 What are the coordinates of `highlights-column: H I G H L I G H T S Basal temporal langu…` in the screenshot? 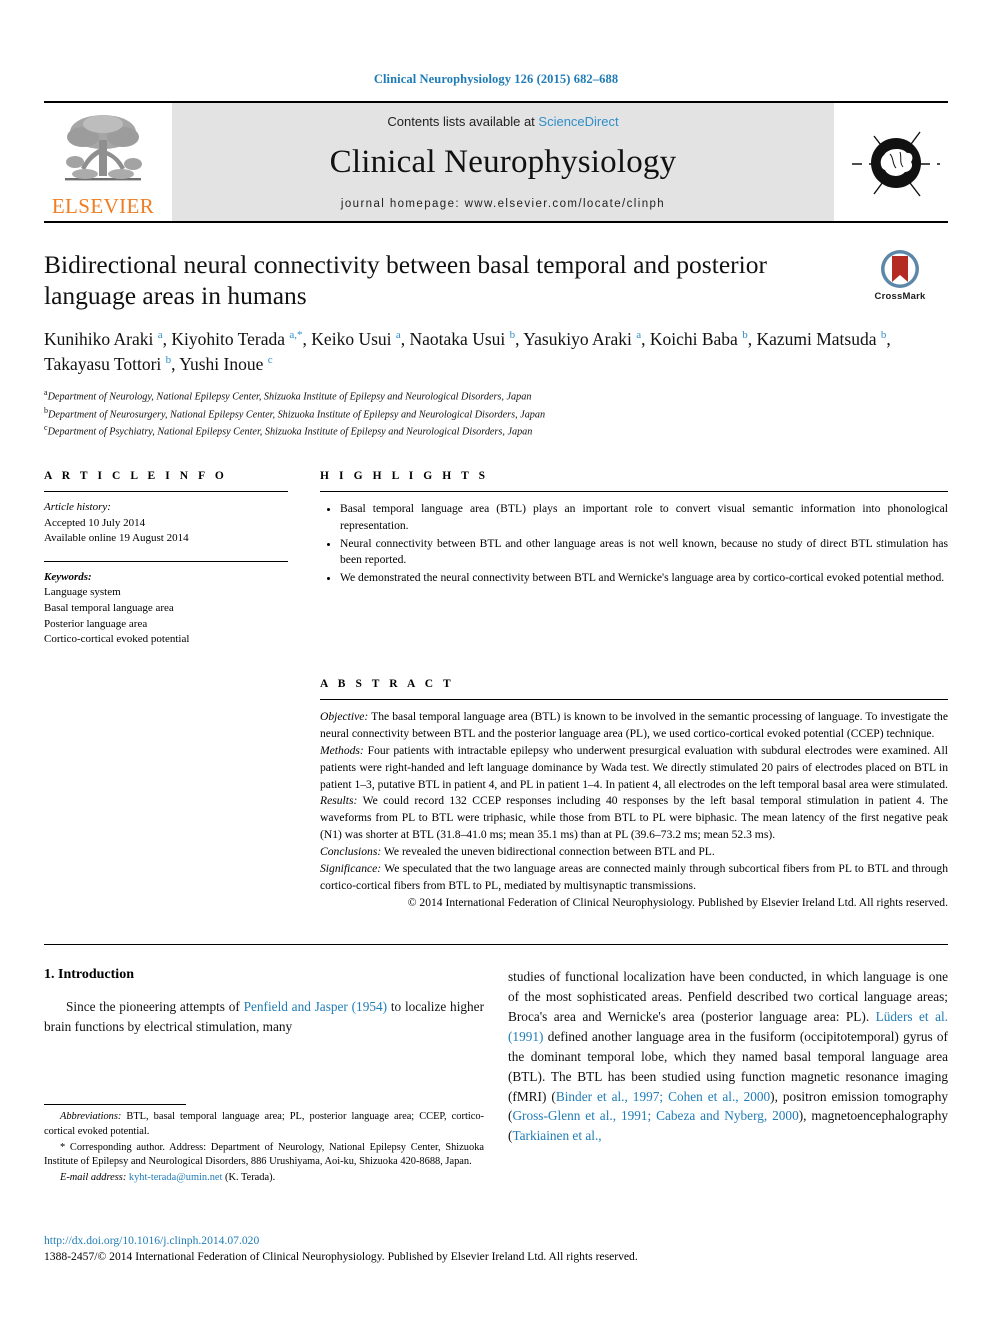 It's located at (630, 559).